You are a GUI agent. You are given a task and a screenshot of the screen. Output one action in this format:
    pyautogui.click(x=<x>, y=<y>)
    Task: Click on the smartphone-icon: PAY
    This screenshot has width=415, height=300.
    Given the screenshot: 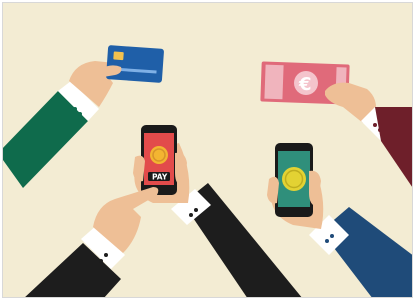 What is the action you would take?
    pyautogui.click(x=159, y=160)
    